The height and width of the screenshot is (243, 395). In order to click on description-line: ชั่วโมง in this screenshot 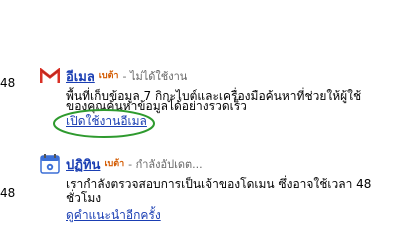, I will do `click(84, 198)`.